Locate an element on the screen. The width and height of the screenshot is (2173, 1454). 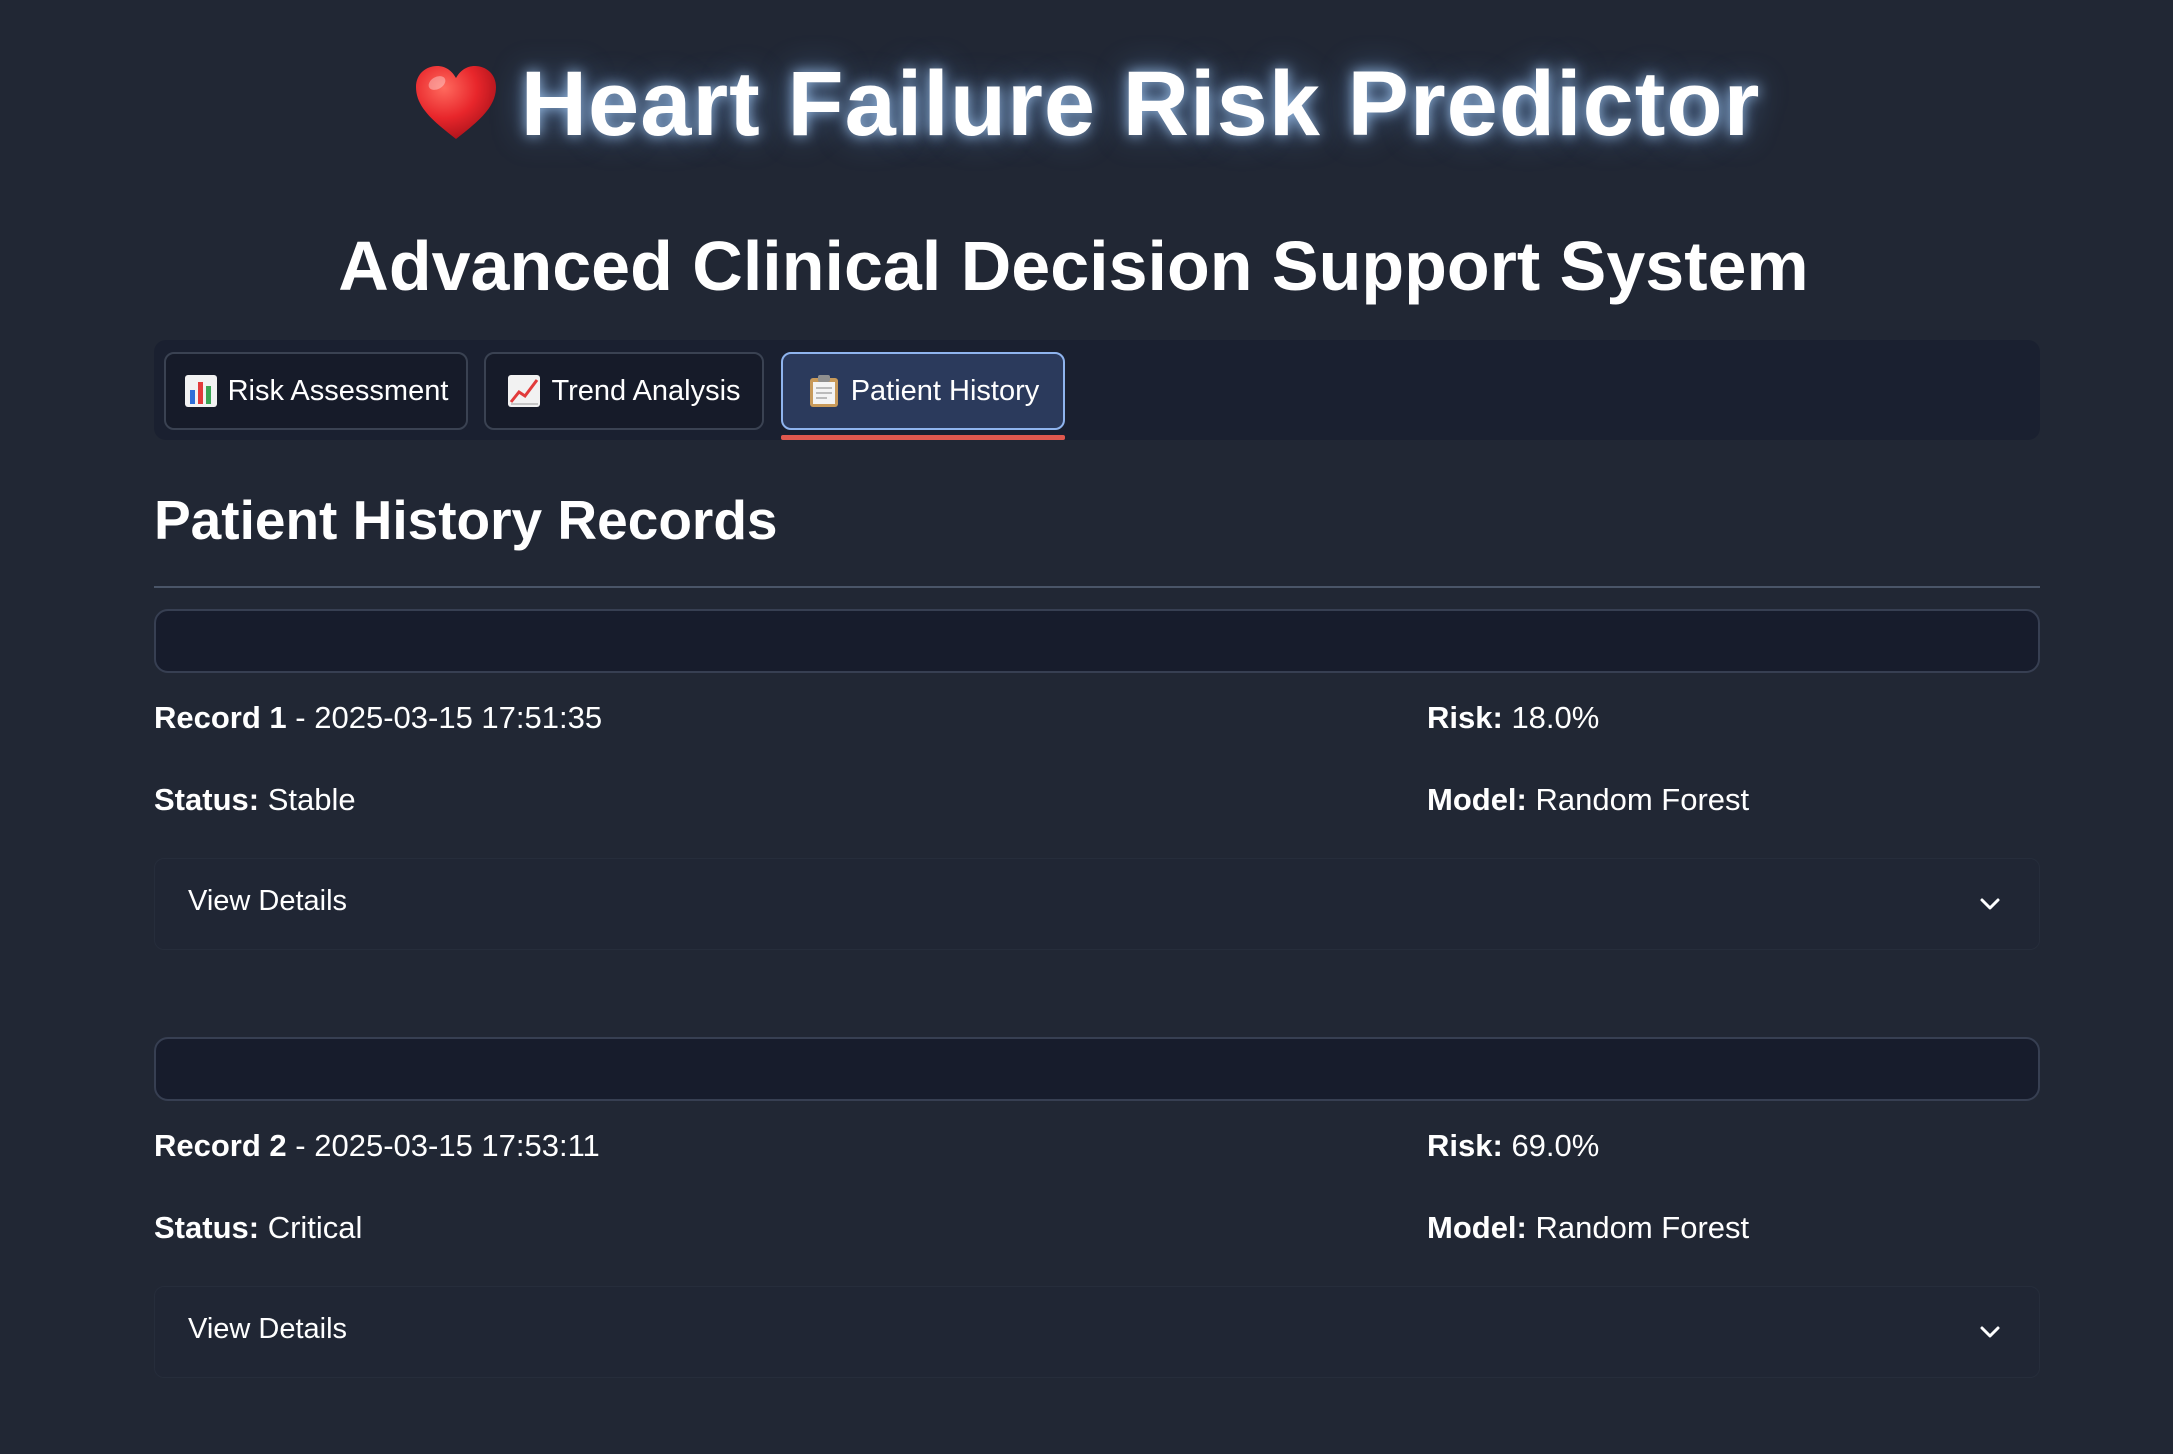
record-timestamp: 2025-03-15 17:53:11 is located at coordinates (457, 1145).